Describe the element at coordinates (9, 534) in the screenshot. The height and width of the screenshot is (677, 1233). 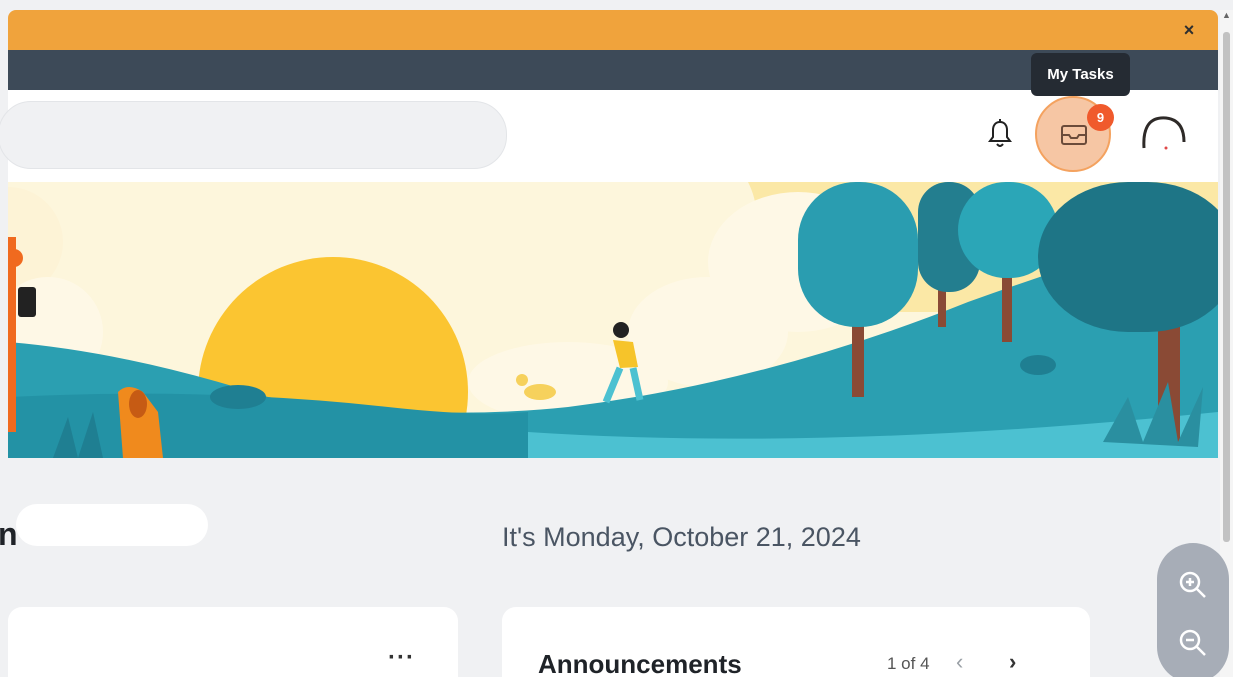
I see `greeting-heading: n` at that location.